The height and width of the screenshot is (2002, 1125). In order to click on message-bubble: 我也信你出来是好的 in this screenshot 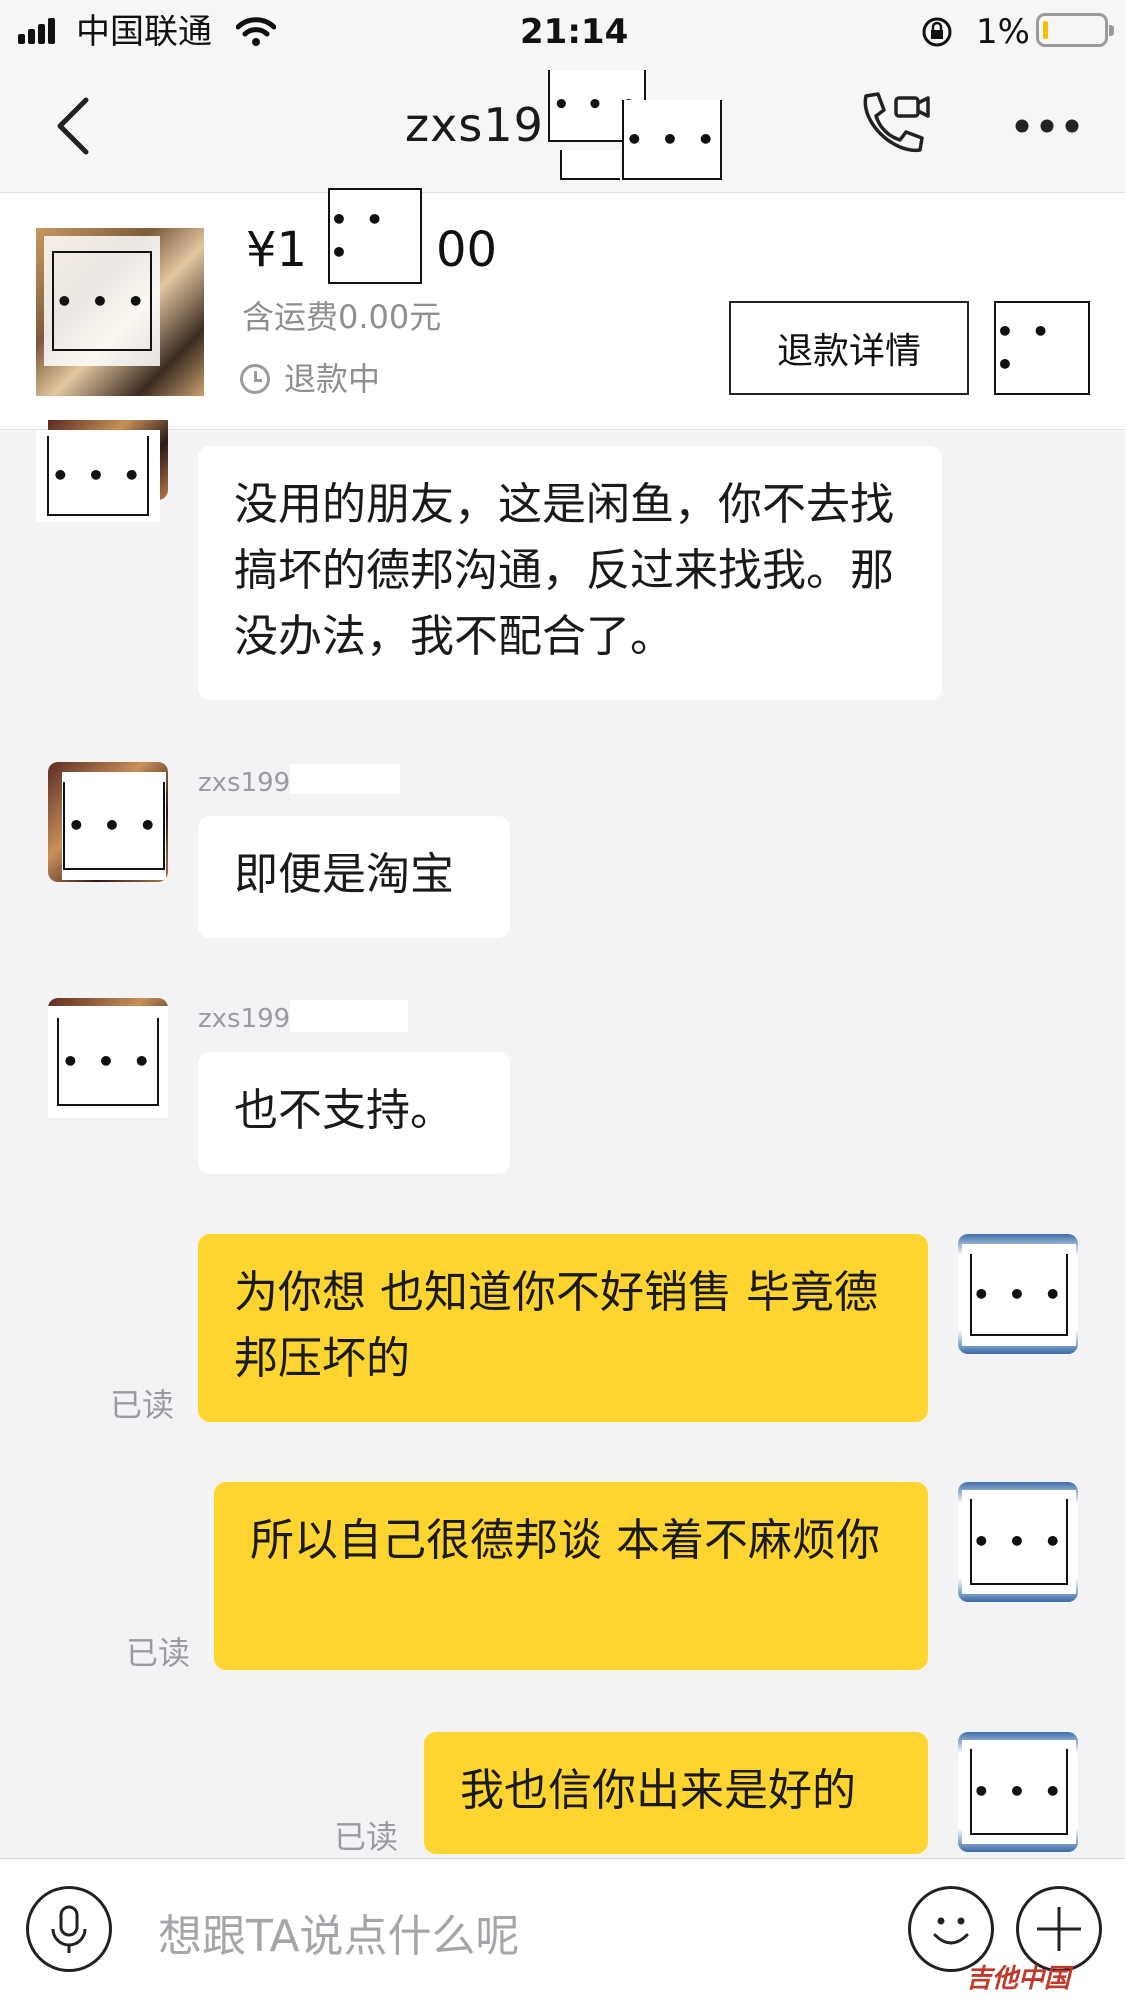, I will do `click(676, 1793)`.